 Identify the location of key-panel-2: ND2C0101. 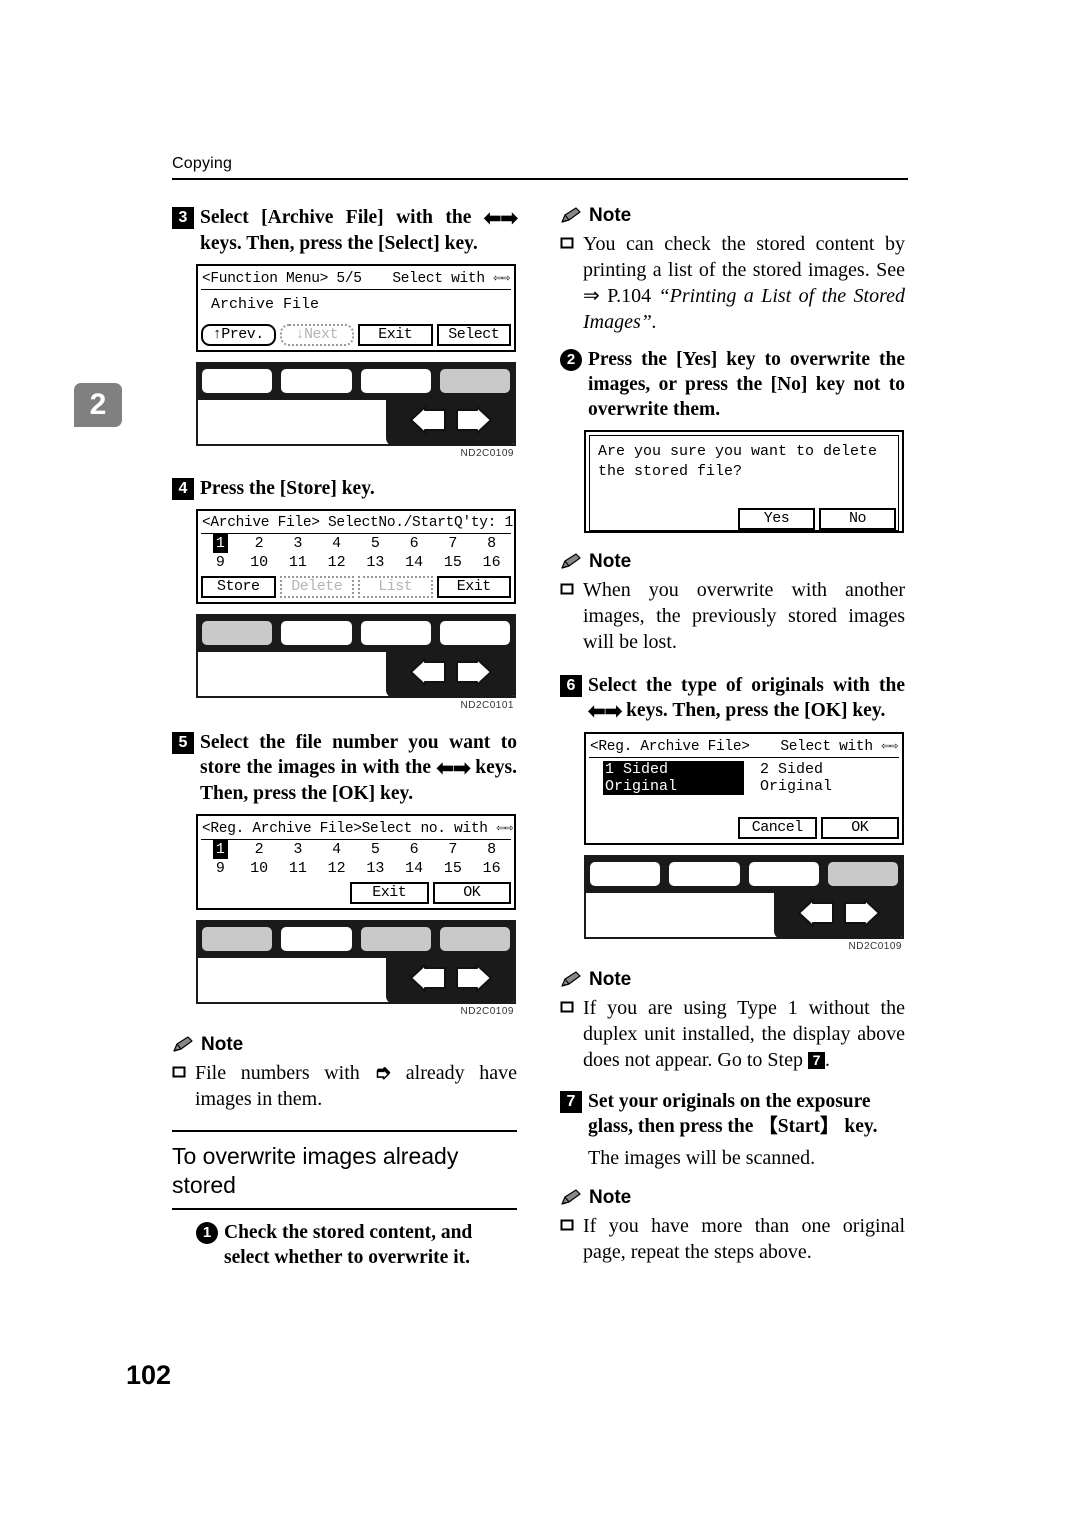
(356, 662).